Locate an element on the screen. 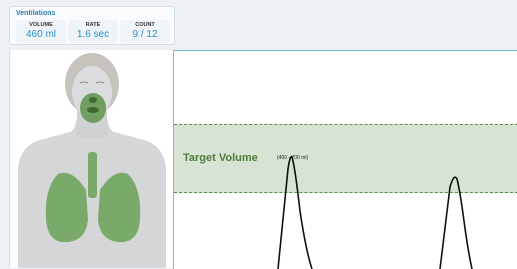  rate-label: RATE is located at coordinates (93, 25).